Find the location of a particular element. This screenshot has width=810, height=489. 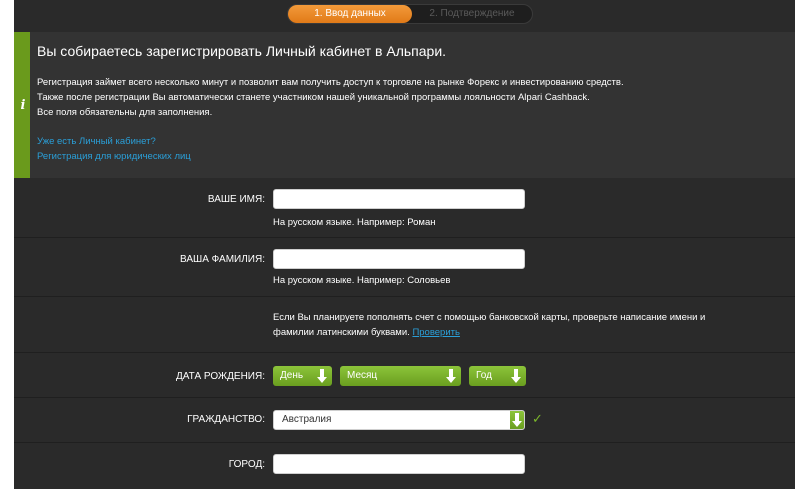

step-1-active: 1. Ввод данных is located at coordinates (350, 14).